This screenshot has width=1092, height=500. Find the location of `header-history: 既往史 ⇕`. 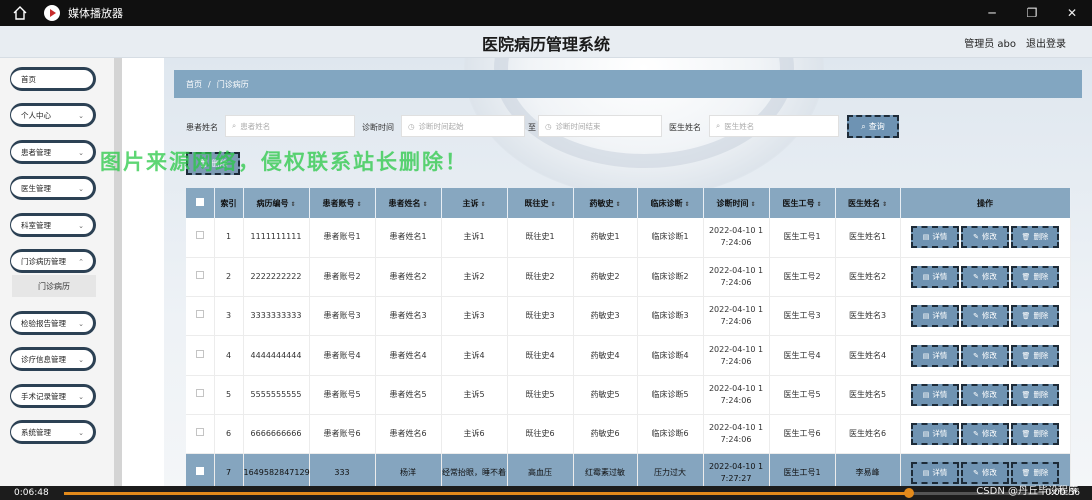

header-history: 既往史 ⇕ is located at coordinates (540, 203).